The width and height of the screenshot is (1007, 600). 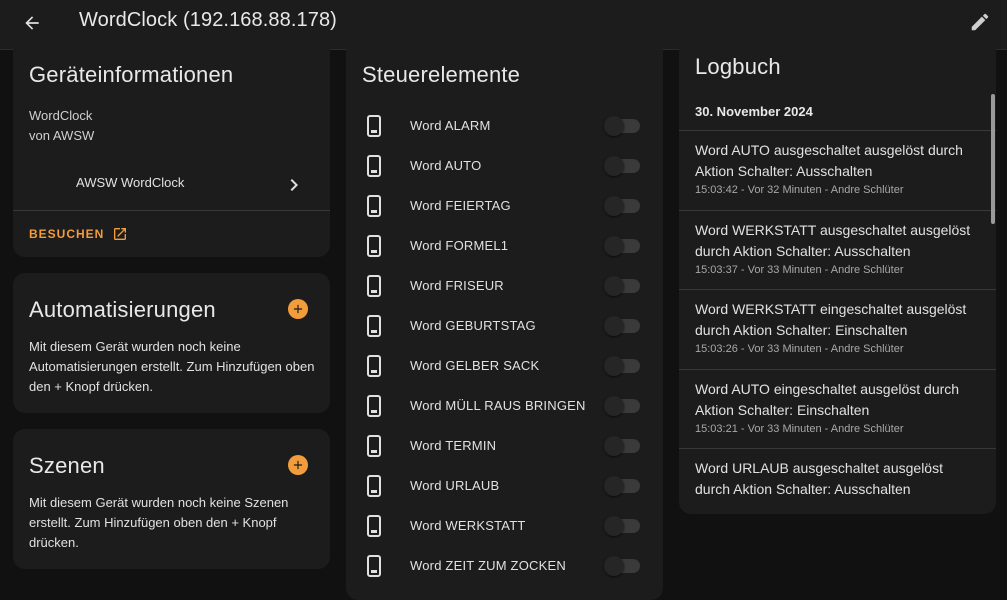 What do you see at coordinates (468, 525) in the screenshot?
I see `control-label: Word WERKSTATT` at bounding box center [468, 525].